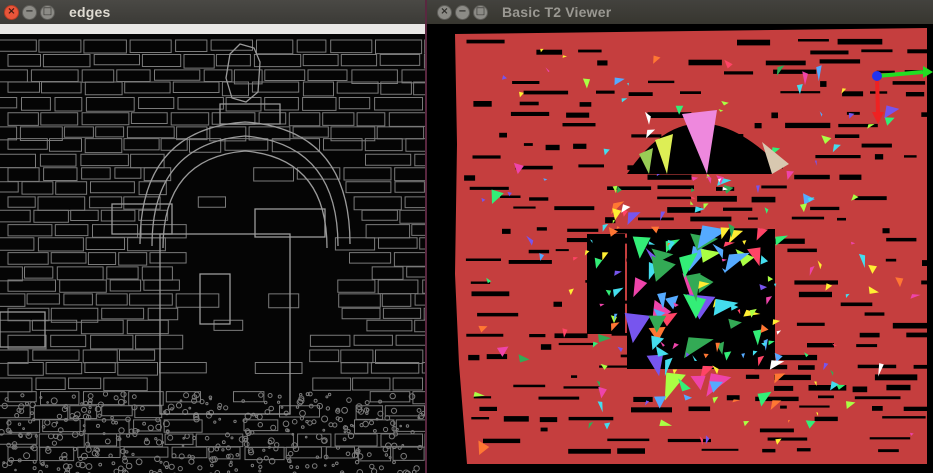  I want to click on window-title: Basic T2 Viewer, so click(557, 12).